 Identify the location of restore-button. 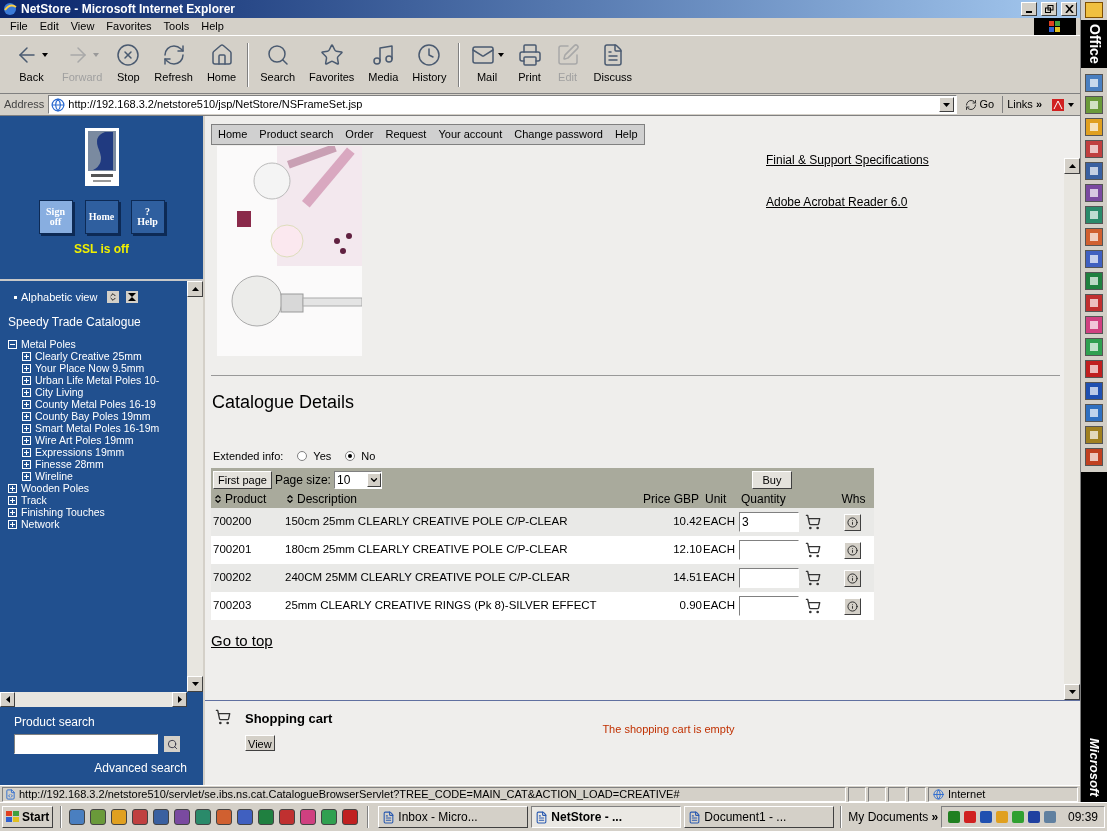
(1049, 9).